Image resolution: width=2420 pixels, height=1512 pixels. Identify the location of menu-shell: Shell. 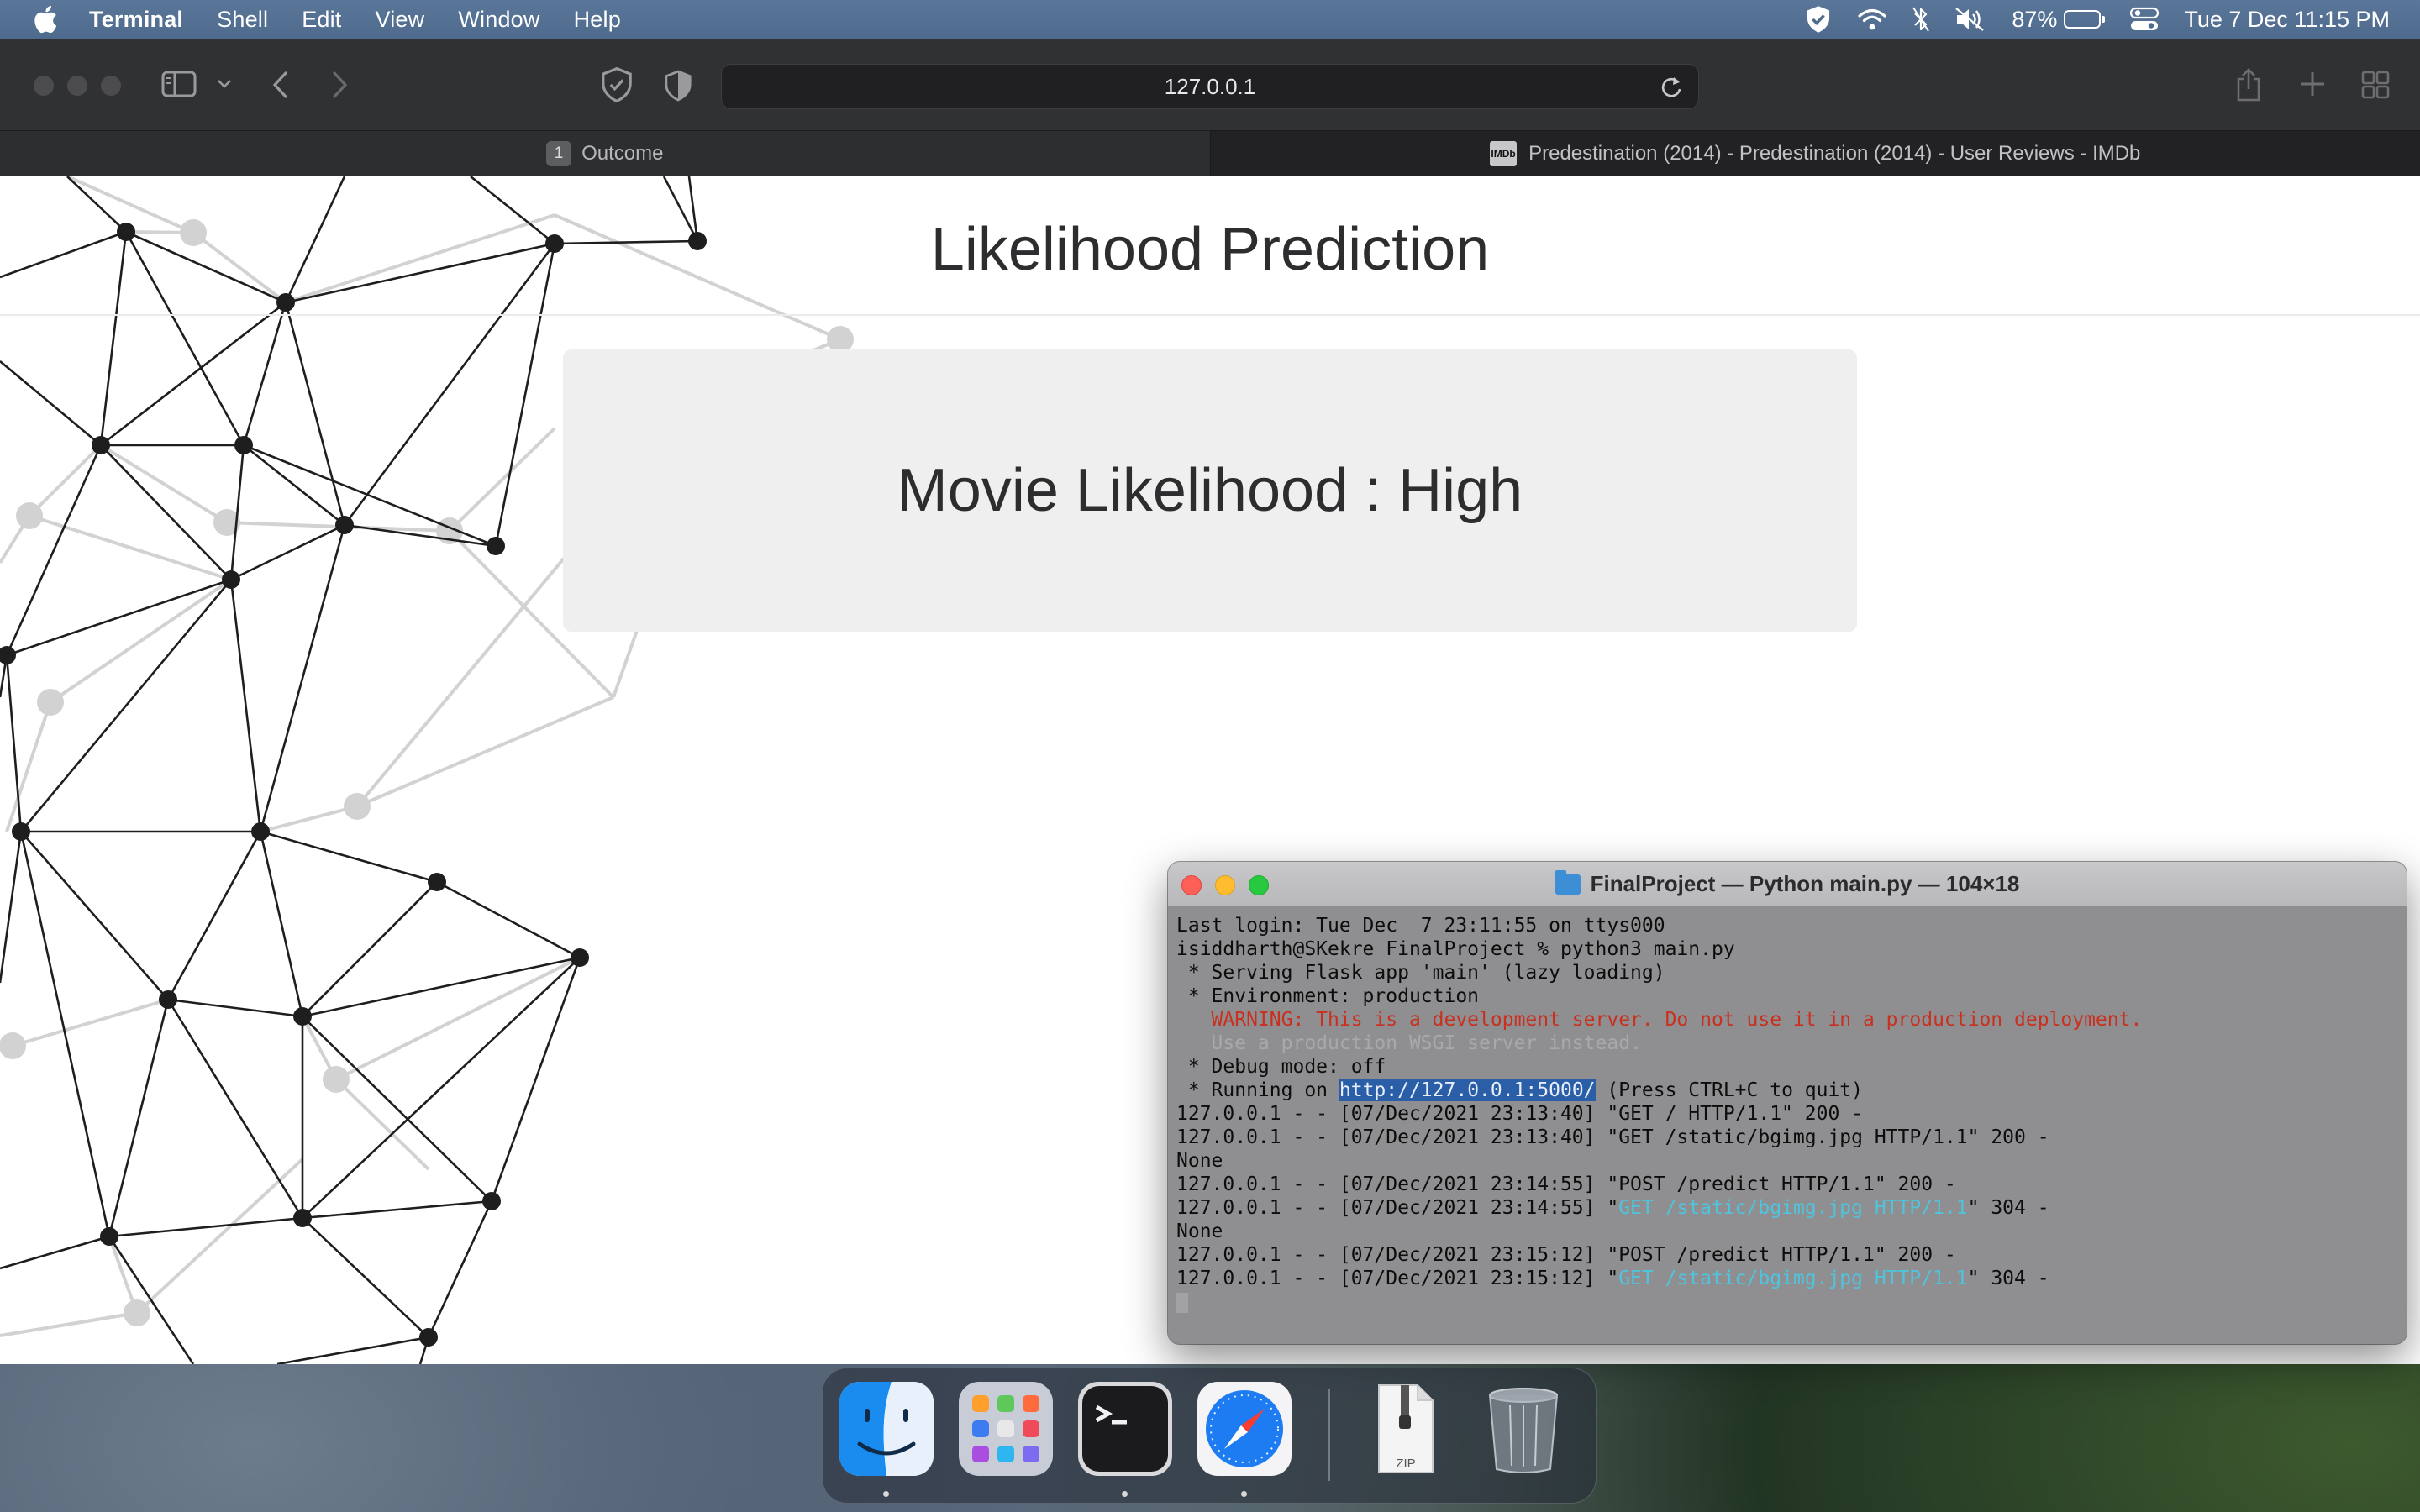
(242, 20).